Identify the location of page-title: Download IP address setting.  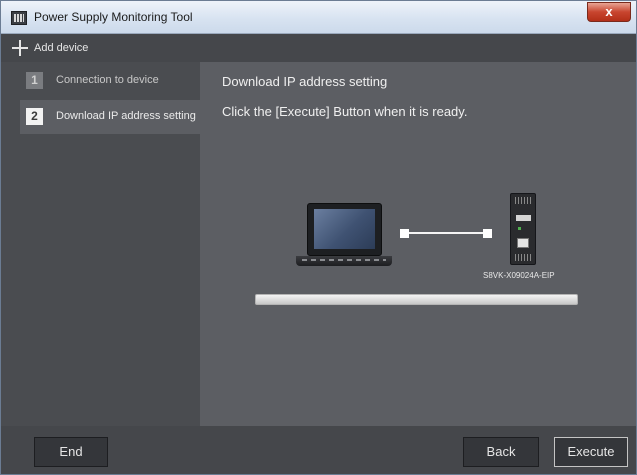
(305, 81).